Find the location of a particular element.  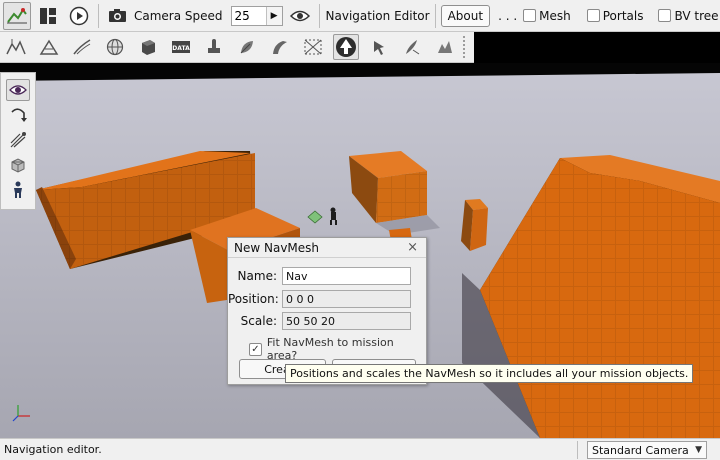

mesh-checkbox: Mesh is located at coordinates (547, 16).